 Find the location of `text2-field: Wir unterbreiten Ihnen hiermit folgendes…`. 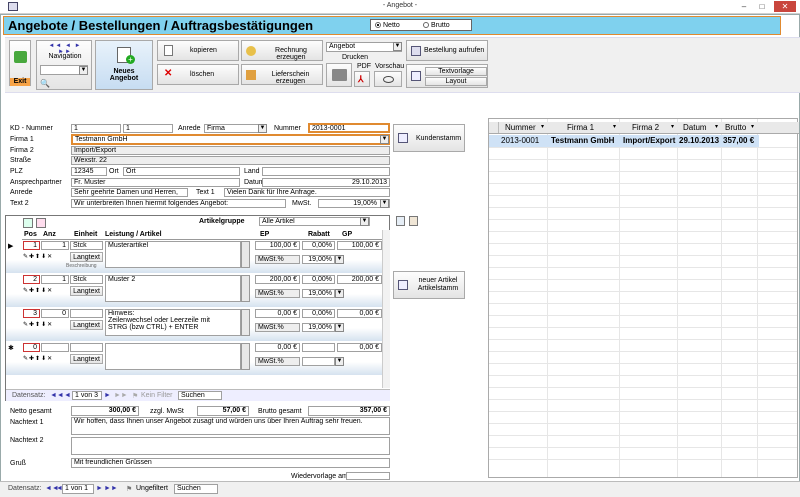

text2-field: Wir unterbreiten Ihnen hiermit folgendes… is located at coordinates (178, 203).